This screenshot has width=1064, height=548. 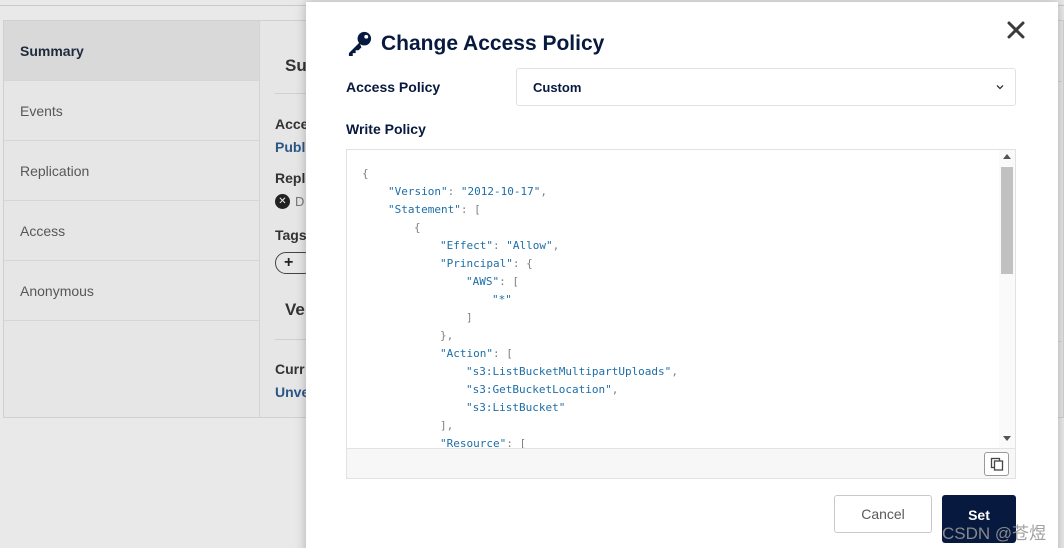 What do you see at coordinates (131, 171) in the screenshot?
I see `tab-replication: Replication` at bounding box center [131, 171].